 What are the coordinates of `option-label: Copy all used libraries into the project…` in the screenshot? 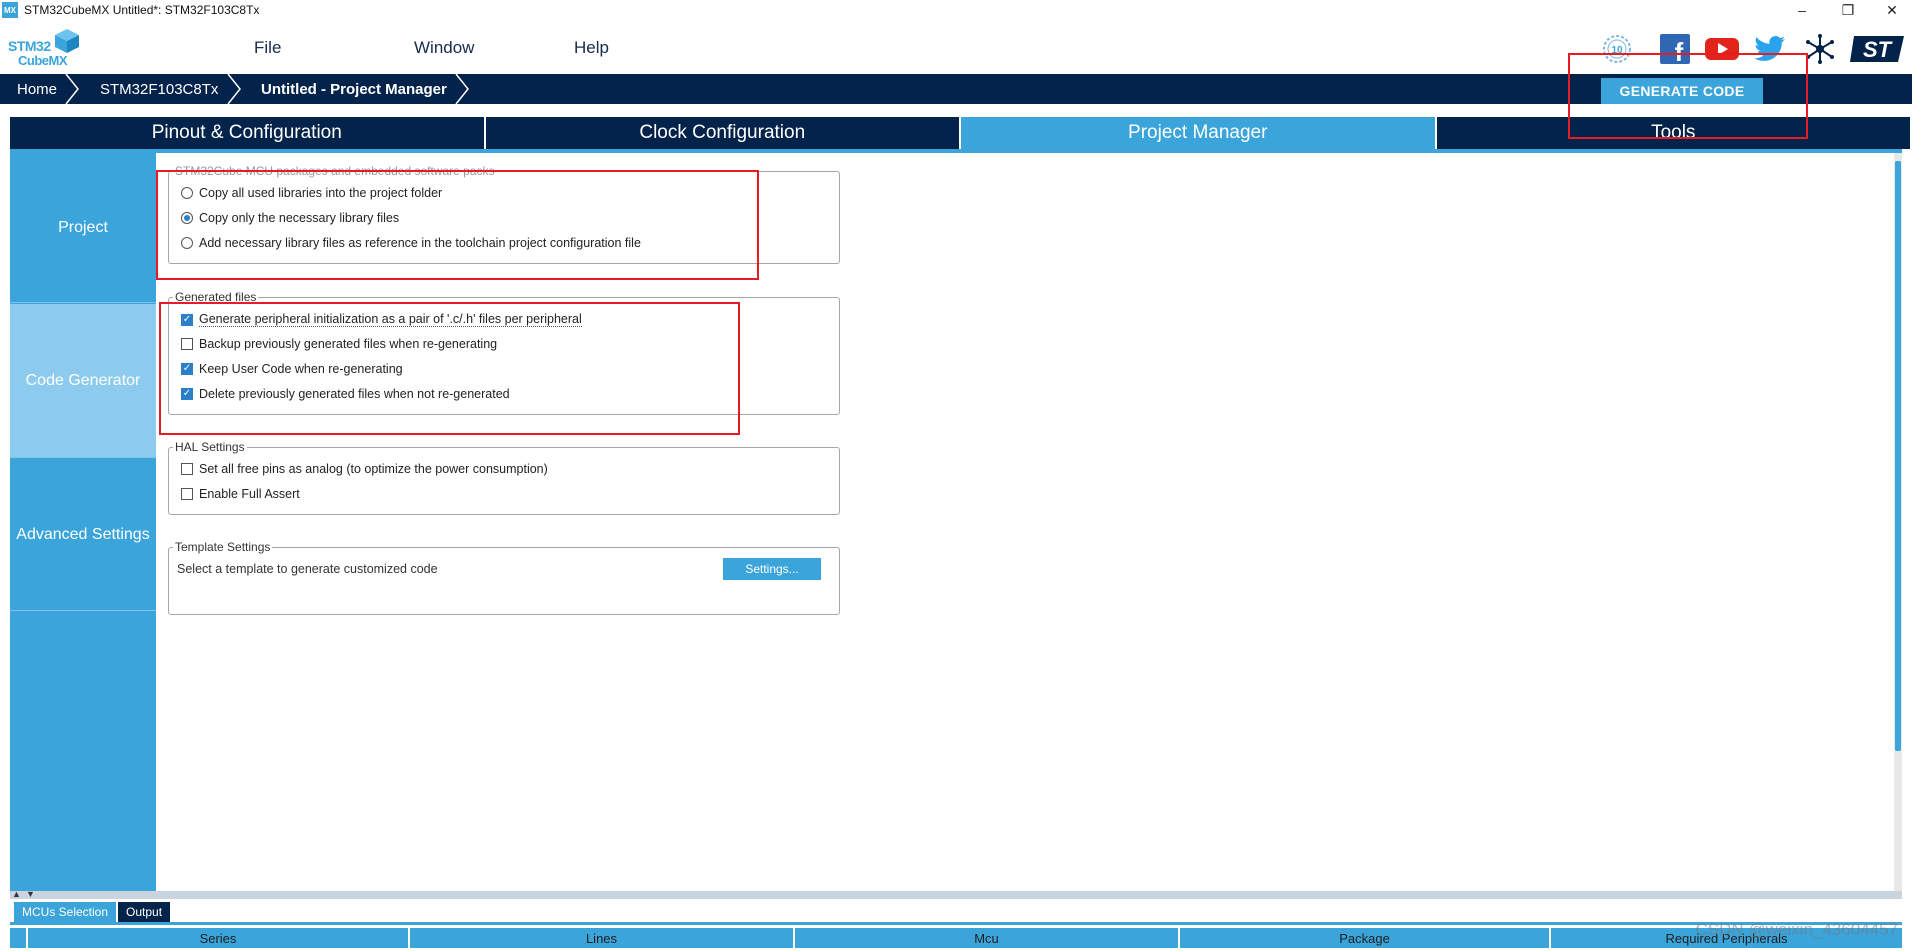 It's located at (321, 193).